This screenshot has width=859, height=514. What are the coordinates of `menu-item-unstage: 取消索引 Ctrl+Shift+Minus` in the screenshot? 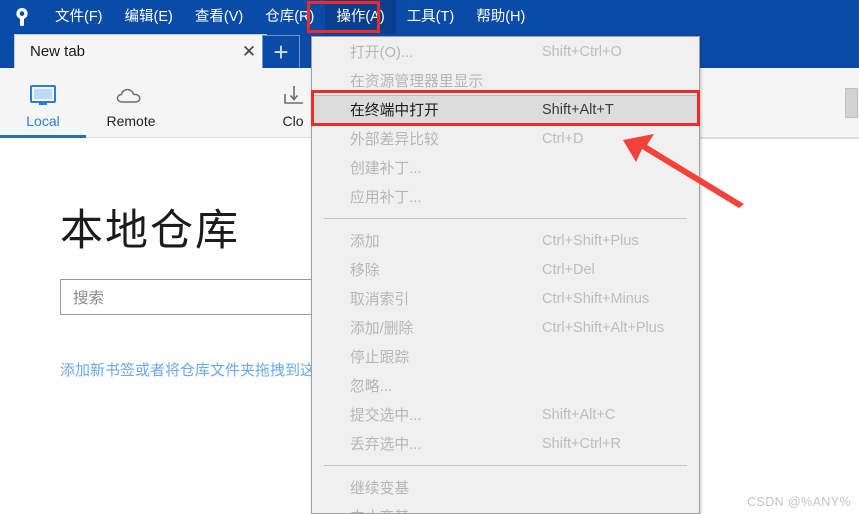 It's located at (505, 298).